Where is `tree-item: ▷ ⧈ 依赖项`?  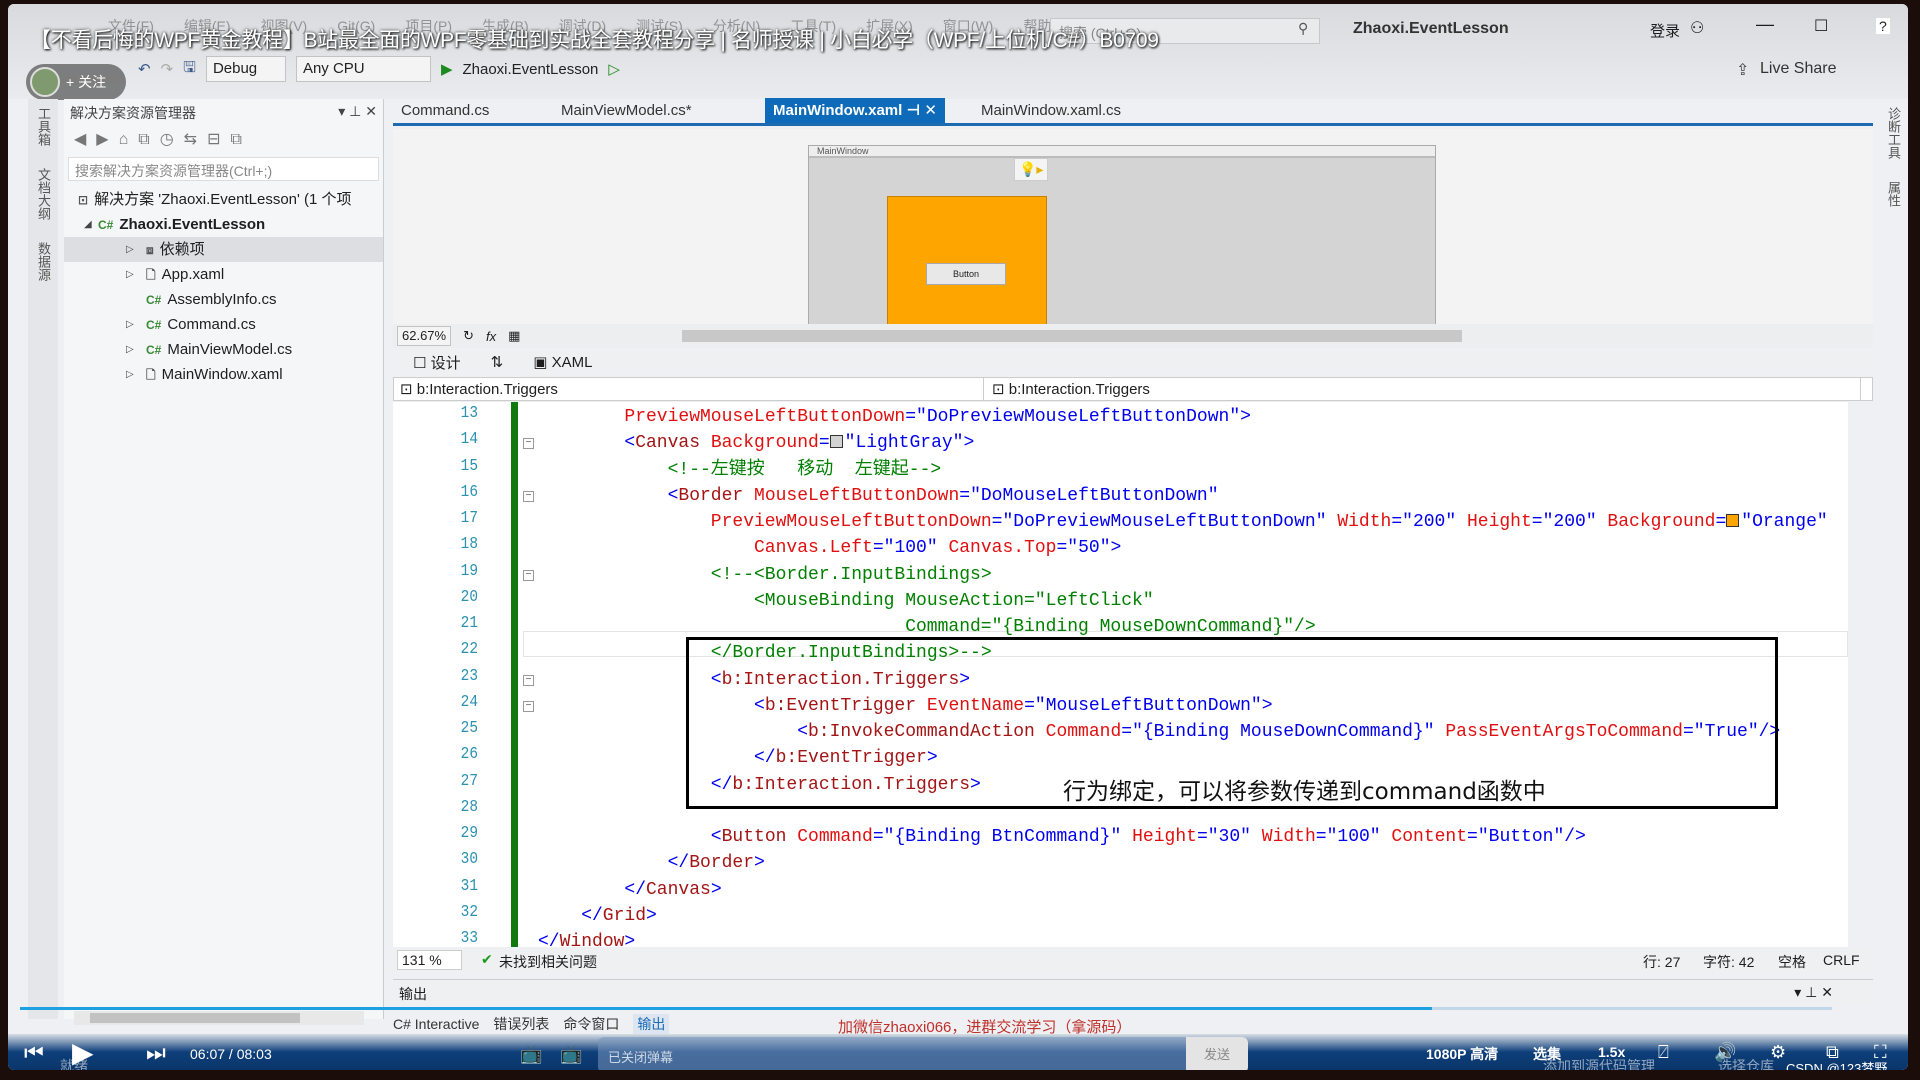
tree-item: ▷ ⧈ 依赖项 is located at coordinates (223, 249).